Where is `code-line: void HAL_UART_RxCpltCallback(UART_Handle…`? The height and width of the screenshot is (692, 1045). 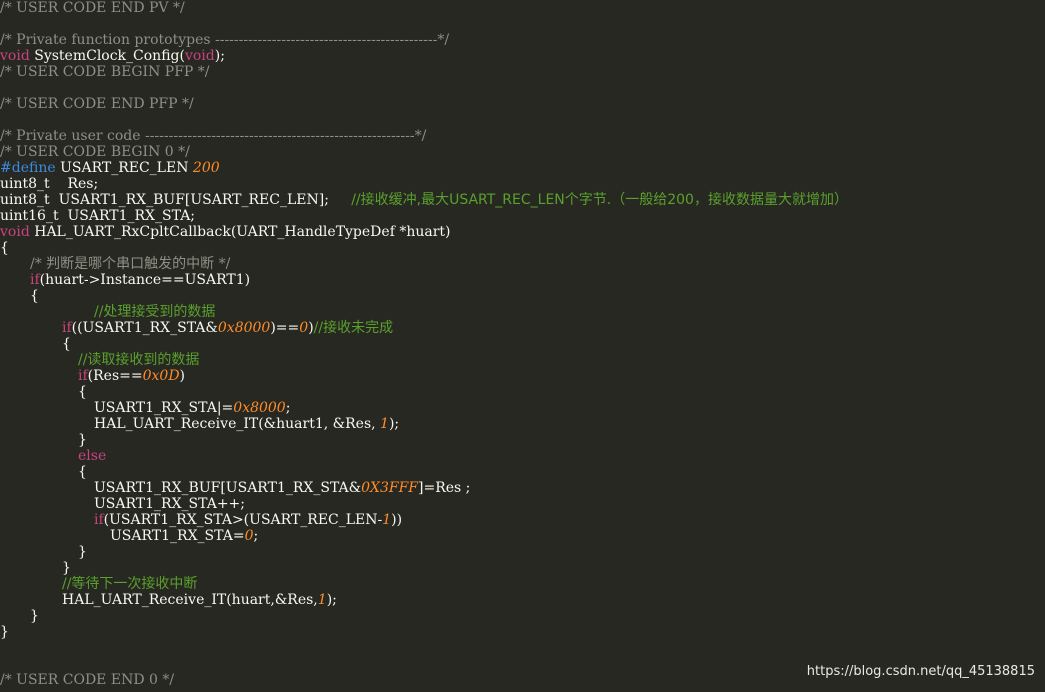
code-line: void HAL_UART_RxCpltCallback(UART_Handle… is located at coordinates (225, 232).